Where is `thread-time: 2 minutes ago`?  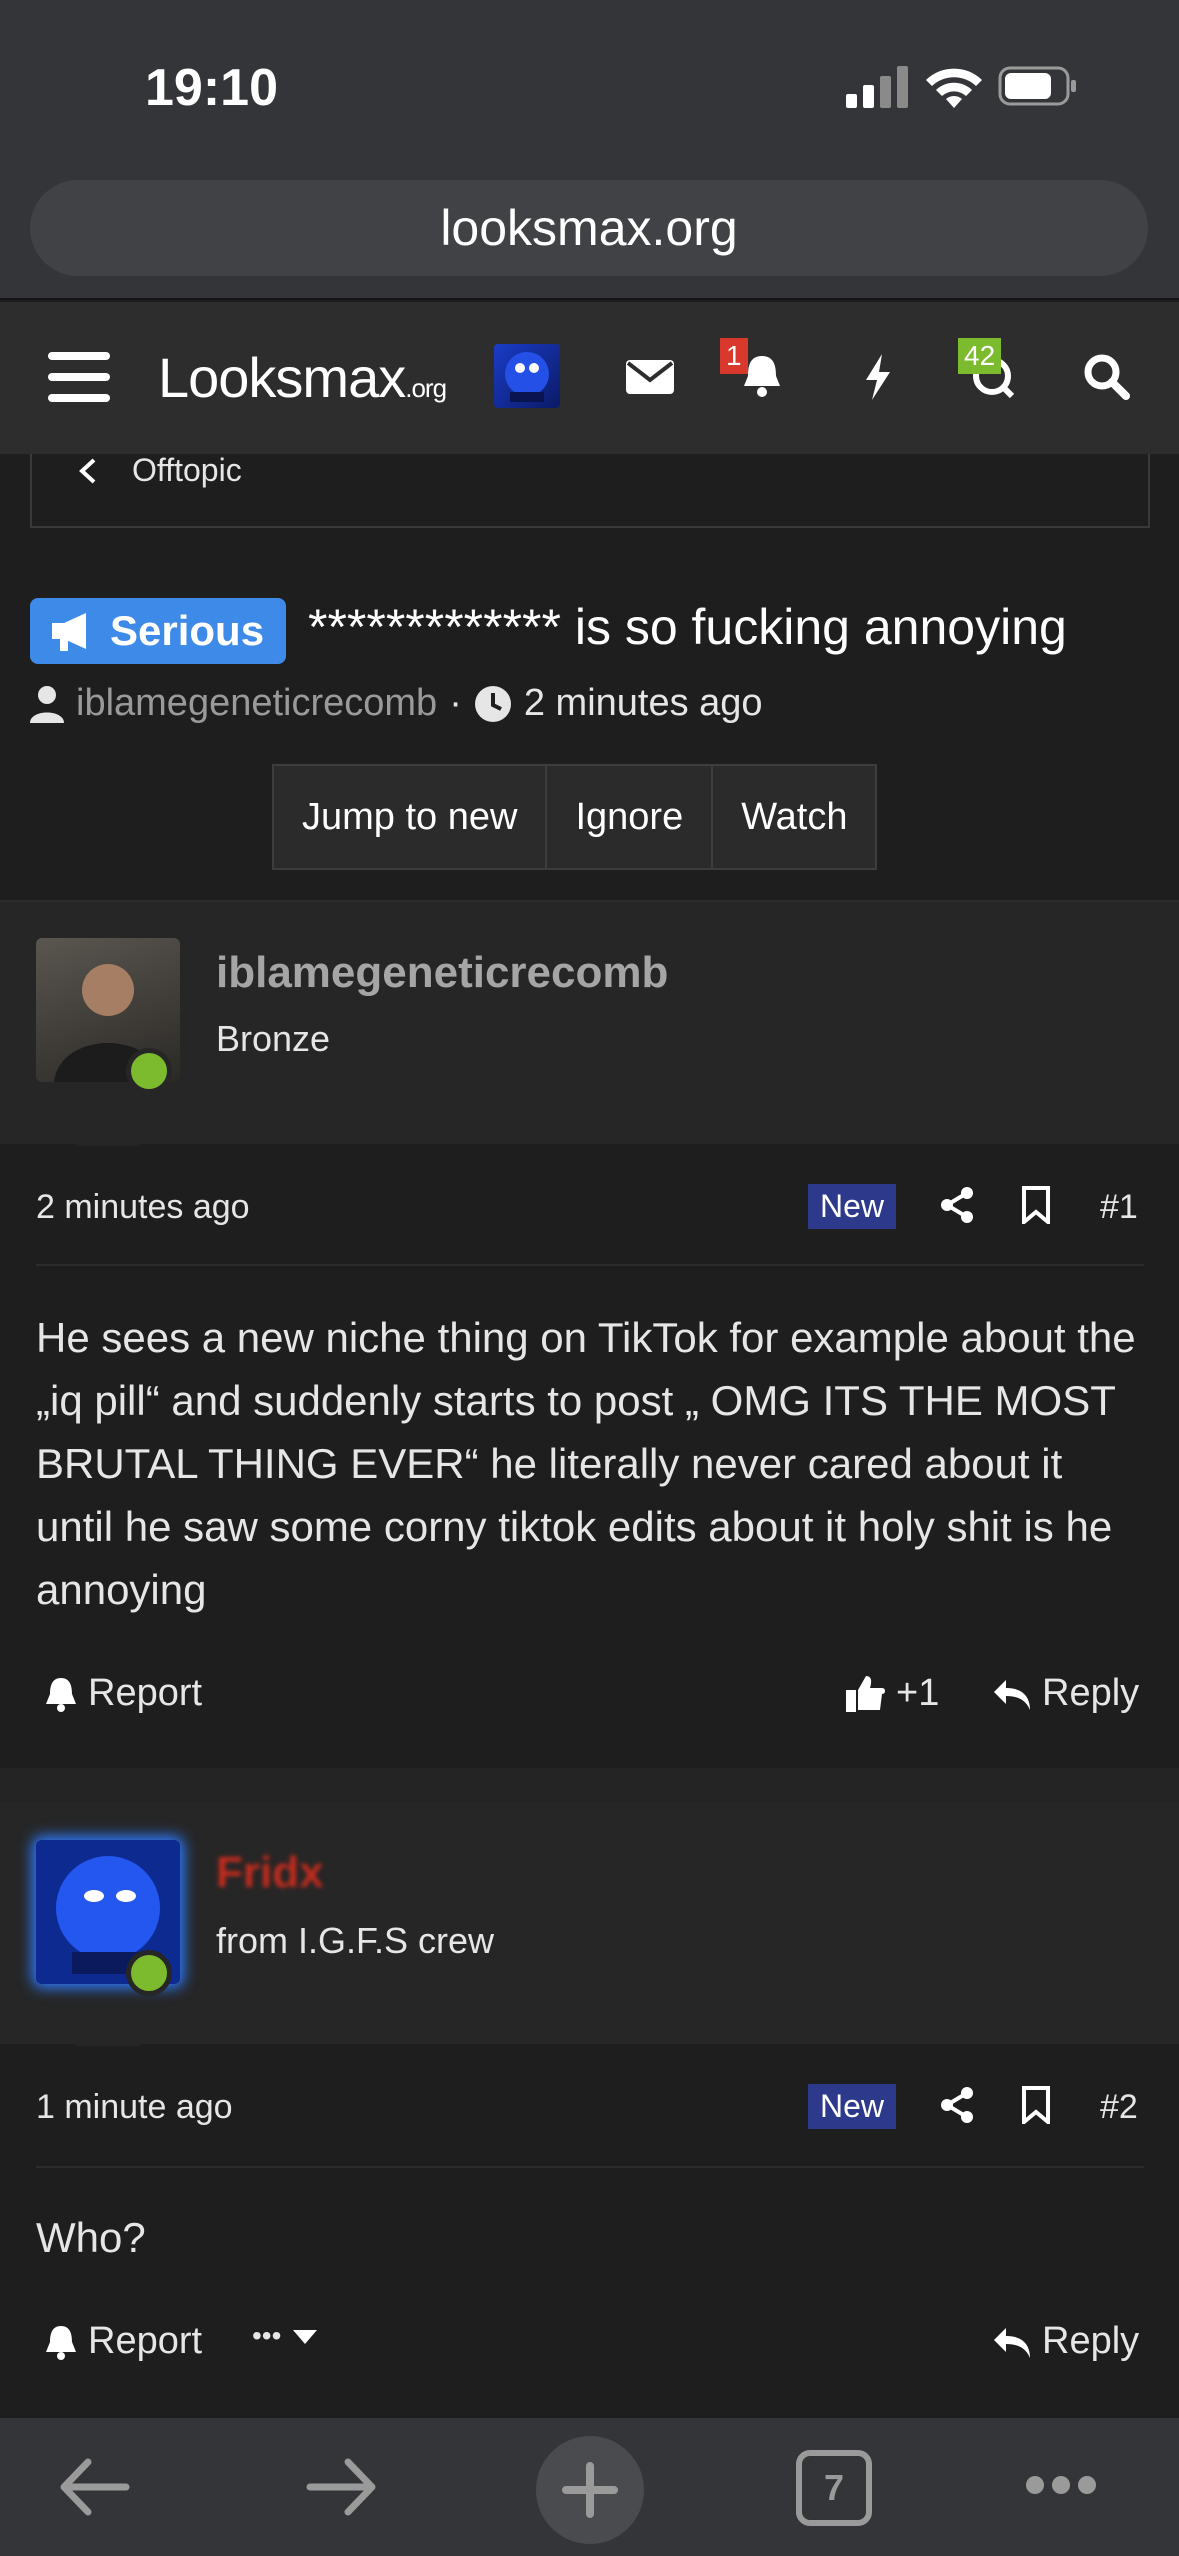 thread-time: 2 minutes ago is located at coordinates (643, 703).